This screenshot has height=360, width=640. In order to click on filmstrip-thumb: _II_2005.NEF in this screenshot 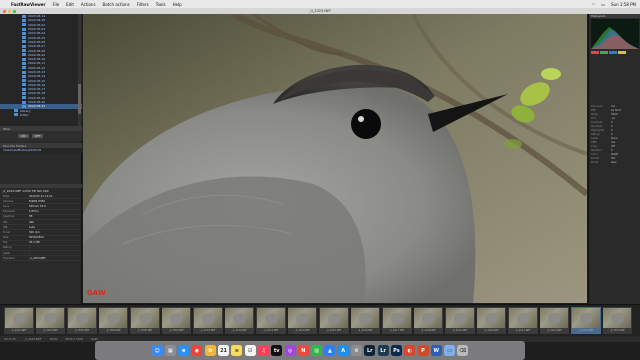, I will do `click(82, 320)`.